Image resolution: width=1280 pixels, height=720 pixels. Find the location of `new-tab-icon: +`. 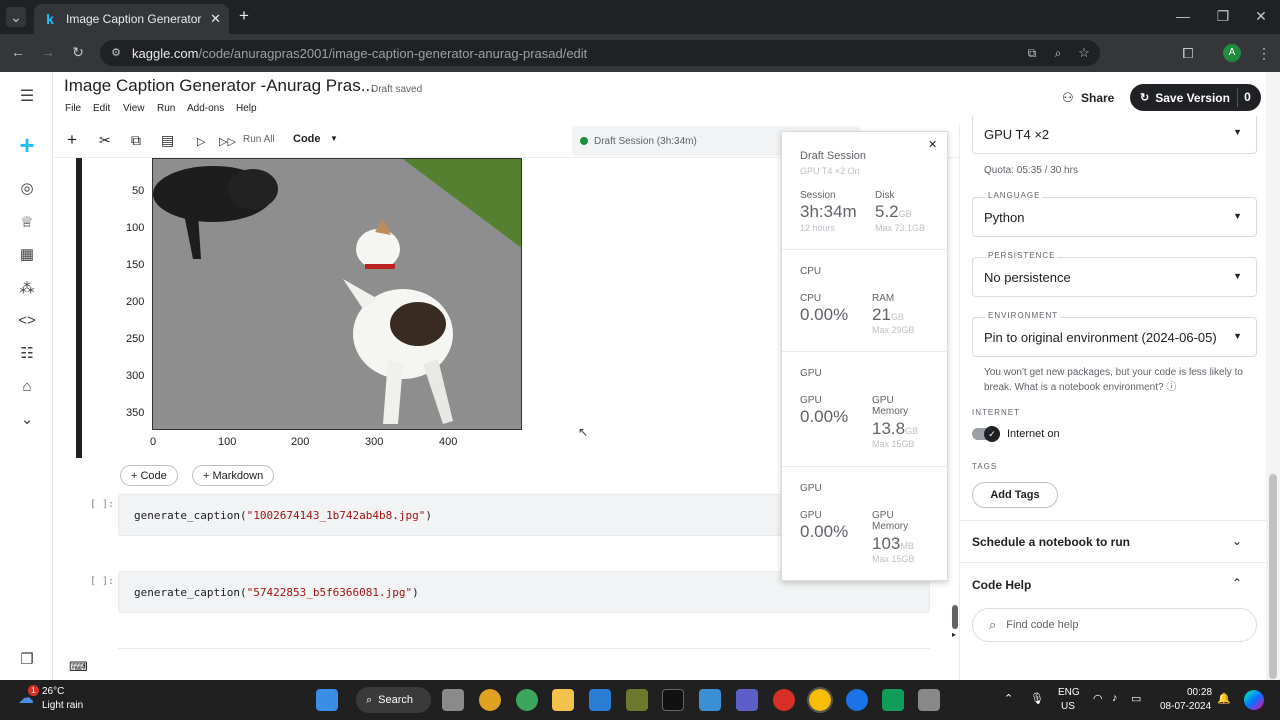

new-tab-icon: + is located at coordinates (244, 16).